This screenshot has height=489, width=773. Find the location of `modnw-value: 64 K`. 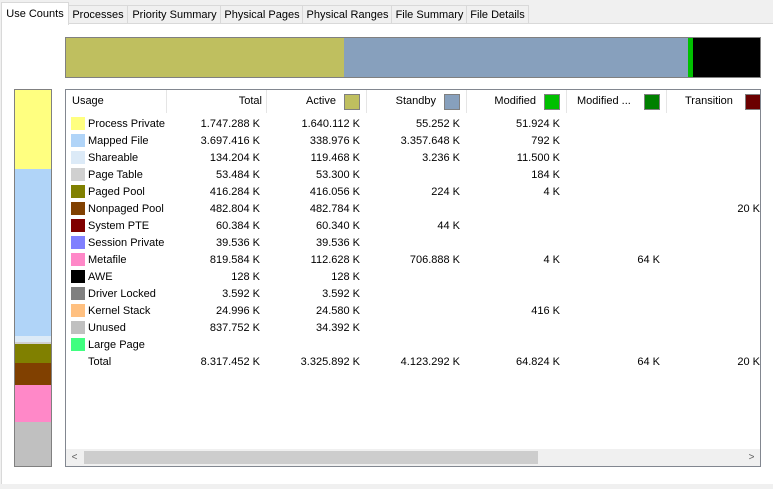

modnw-value: 64 K is located at coordinates (648, 260).